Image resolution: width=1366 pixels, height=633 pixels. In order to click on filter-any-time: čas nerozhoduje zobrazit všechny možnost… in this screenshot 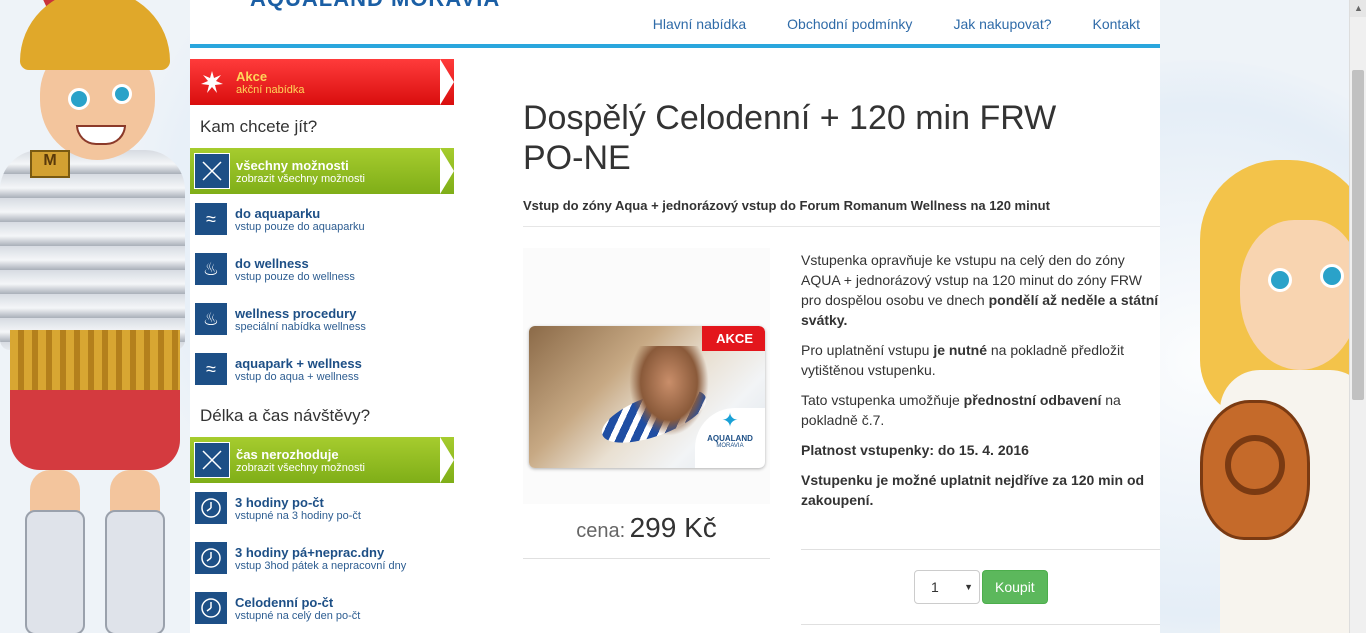, I will do `click(322, 460)`.